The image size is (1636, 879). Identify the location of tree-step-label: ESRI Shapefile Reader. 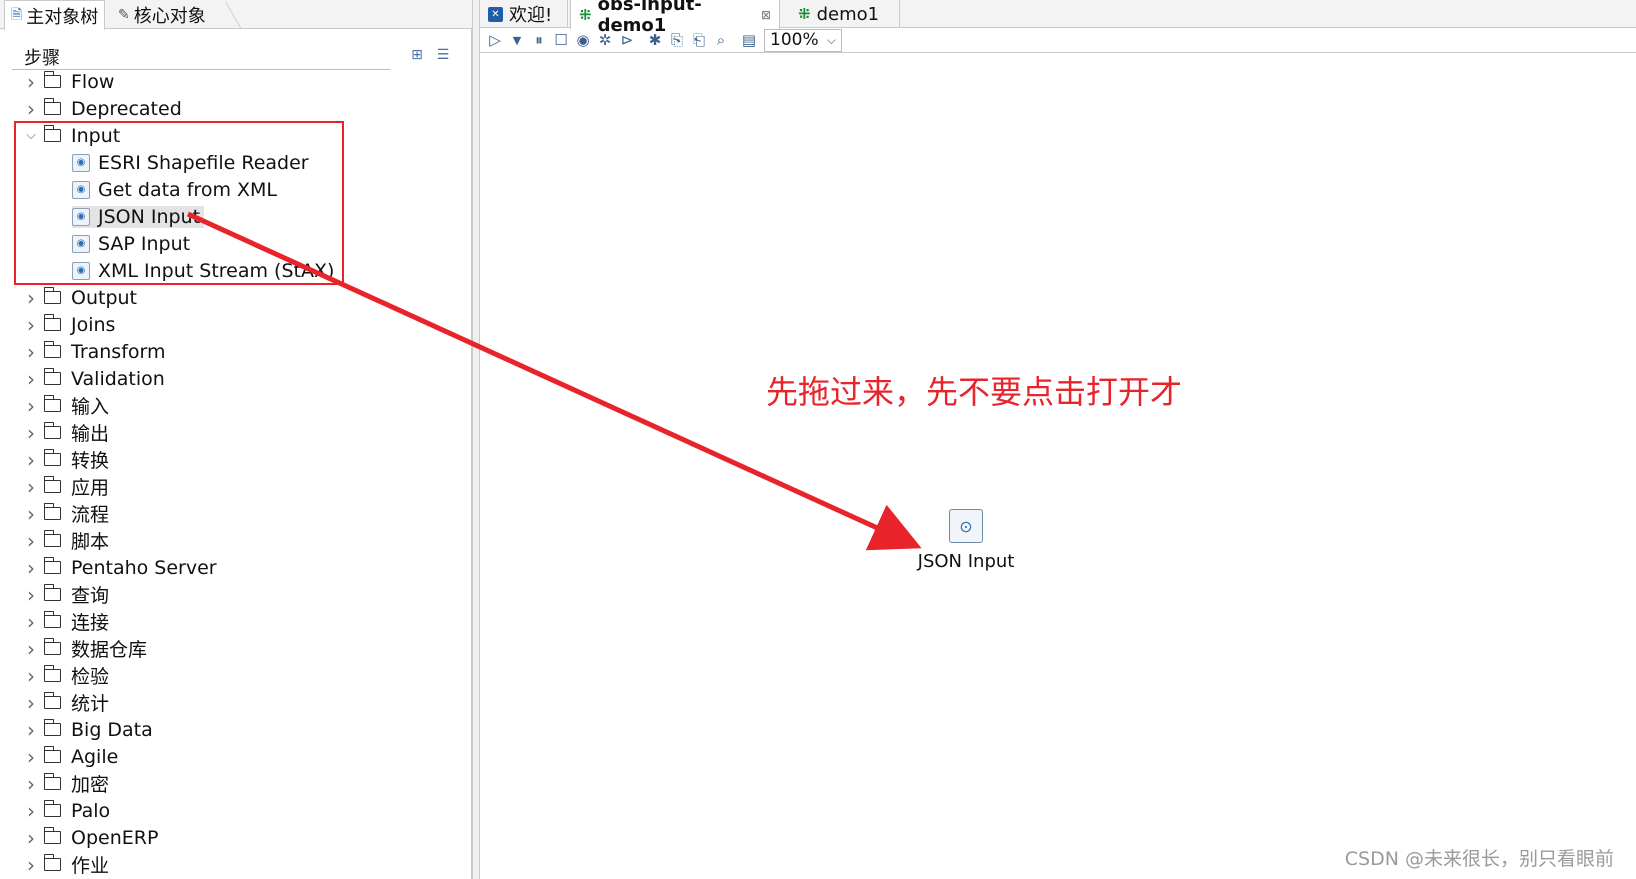
(203, 162).